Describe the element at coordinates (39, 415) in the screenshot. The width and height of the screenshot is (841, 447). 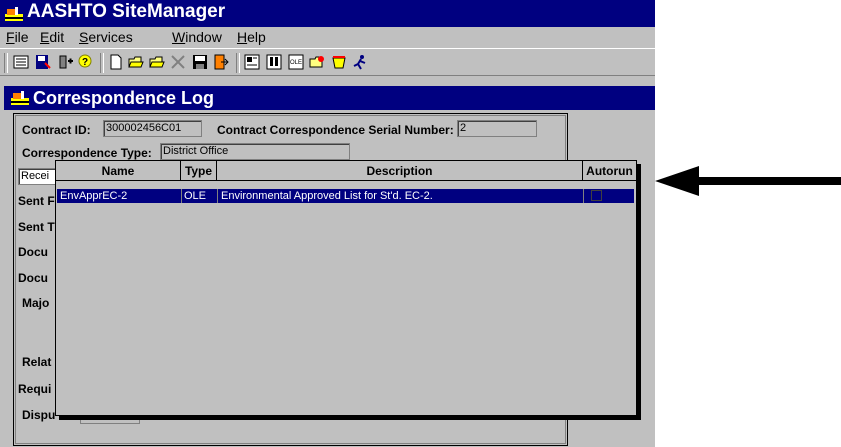
I see `disputed-label: Dispu` at that location.